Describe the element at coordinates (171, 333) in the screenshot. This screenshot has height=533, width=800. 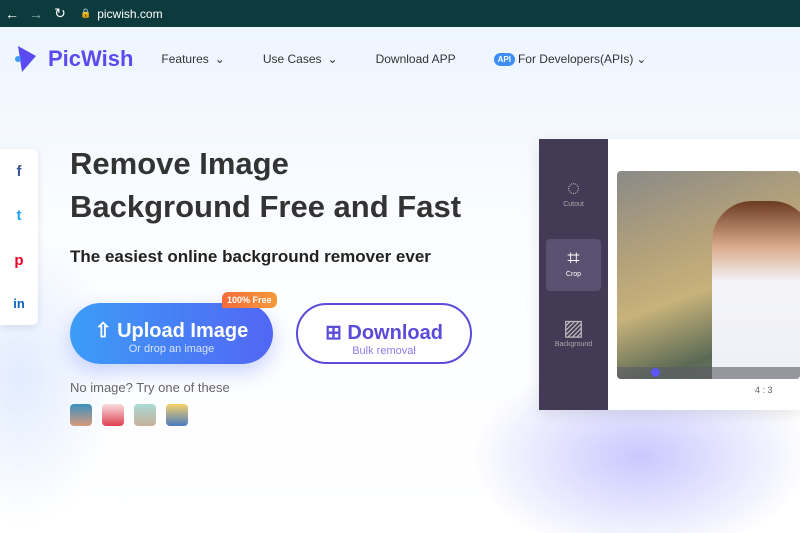
I see `upload-image-button: ⇧ Upload Image Or drop an image` at that location.